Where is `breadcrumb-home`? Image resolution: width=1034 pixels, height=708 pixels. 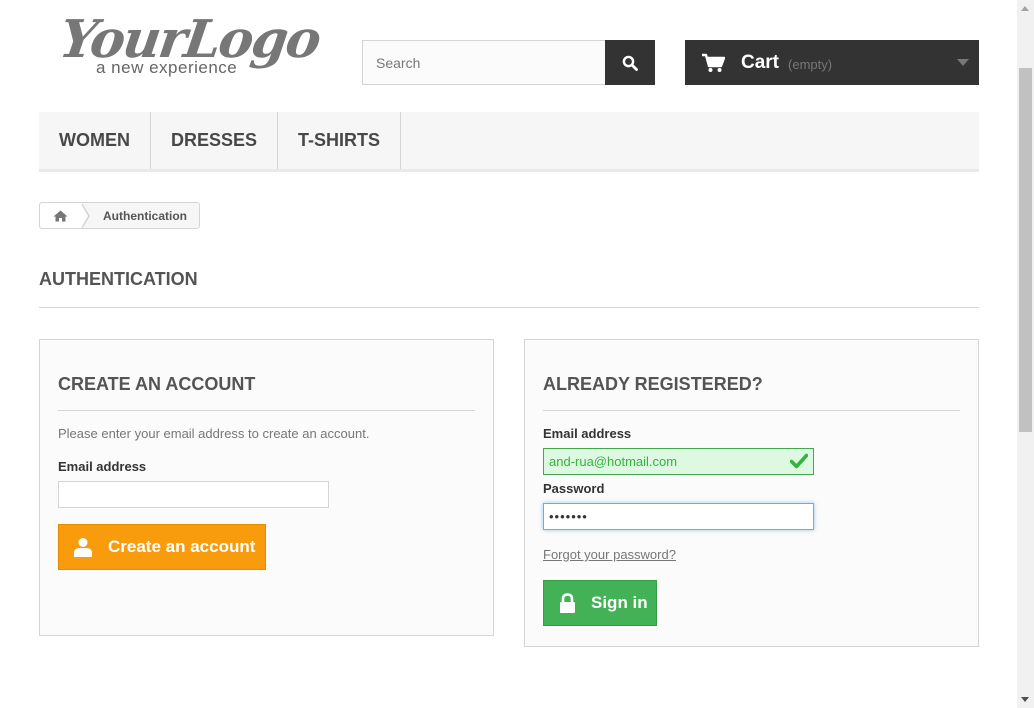
breadcrumb-home is located at coordinates (65, 215).